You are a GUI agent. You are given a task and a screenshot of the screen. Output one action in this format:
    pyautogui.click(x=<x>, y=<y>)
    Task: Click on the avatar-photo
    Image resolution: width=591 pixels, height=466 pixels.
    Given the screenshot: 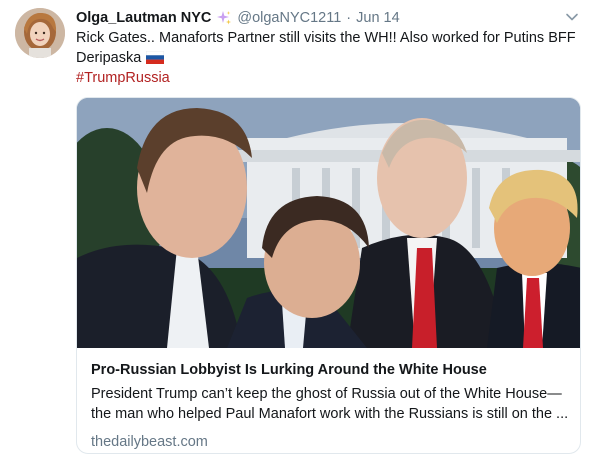 What is the action you would take?
    pyautogui.click(x=40, y=33)
    